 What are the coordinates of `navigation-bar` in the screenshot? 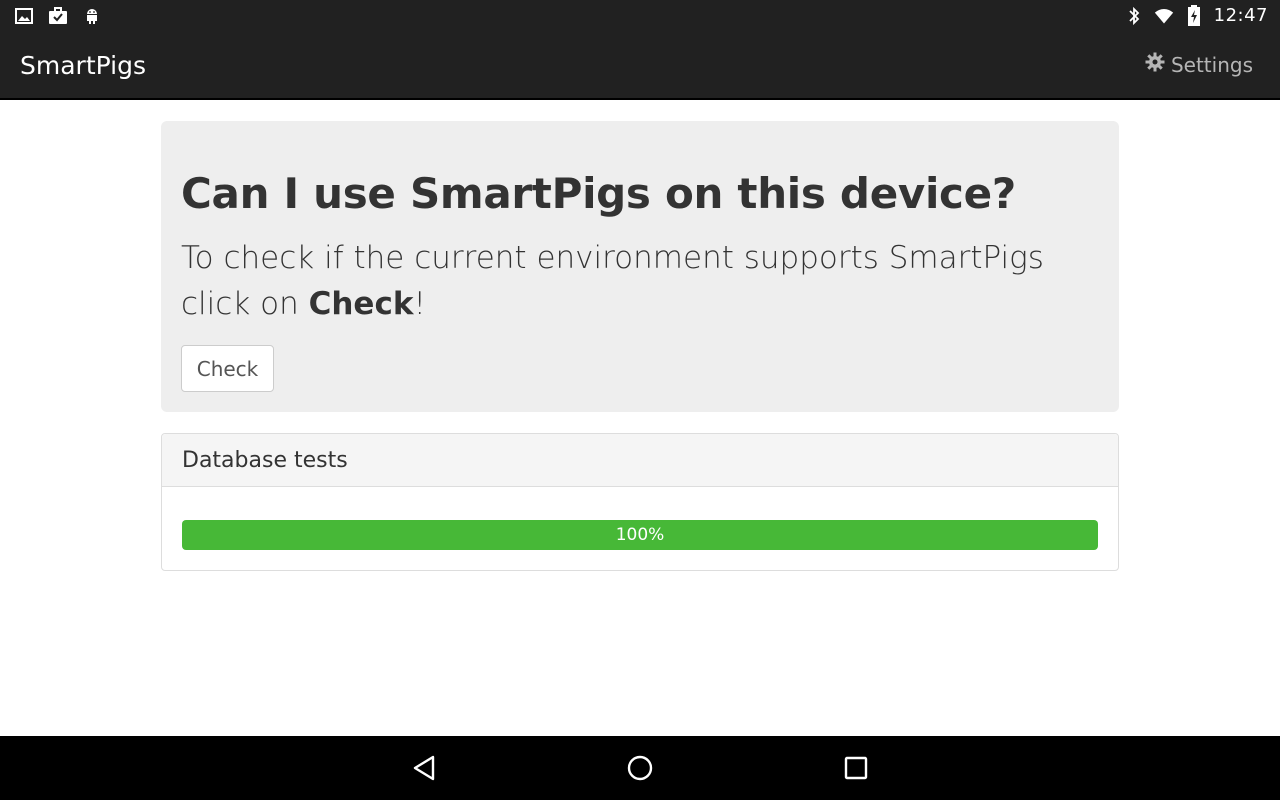 It's located at (640, 768).